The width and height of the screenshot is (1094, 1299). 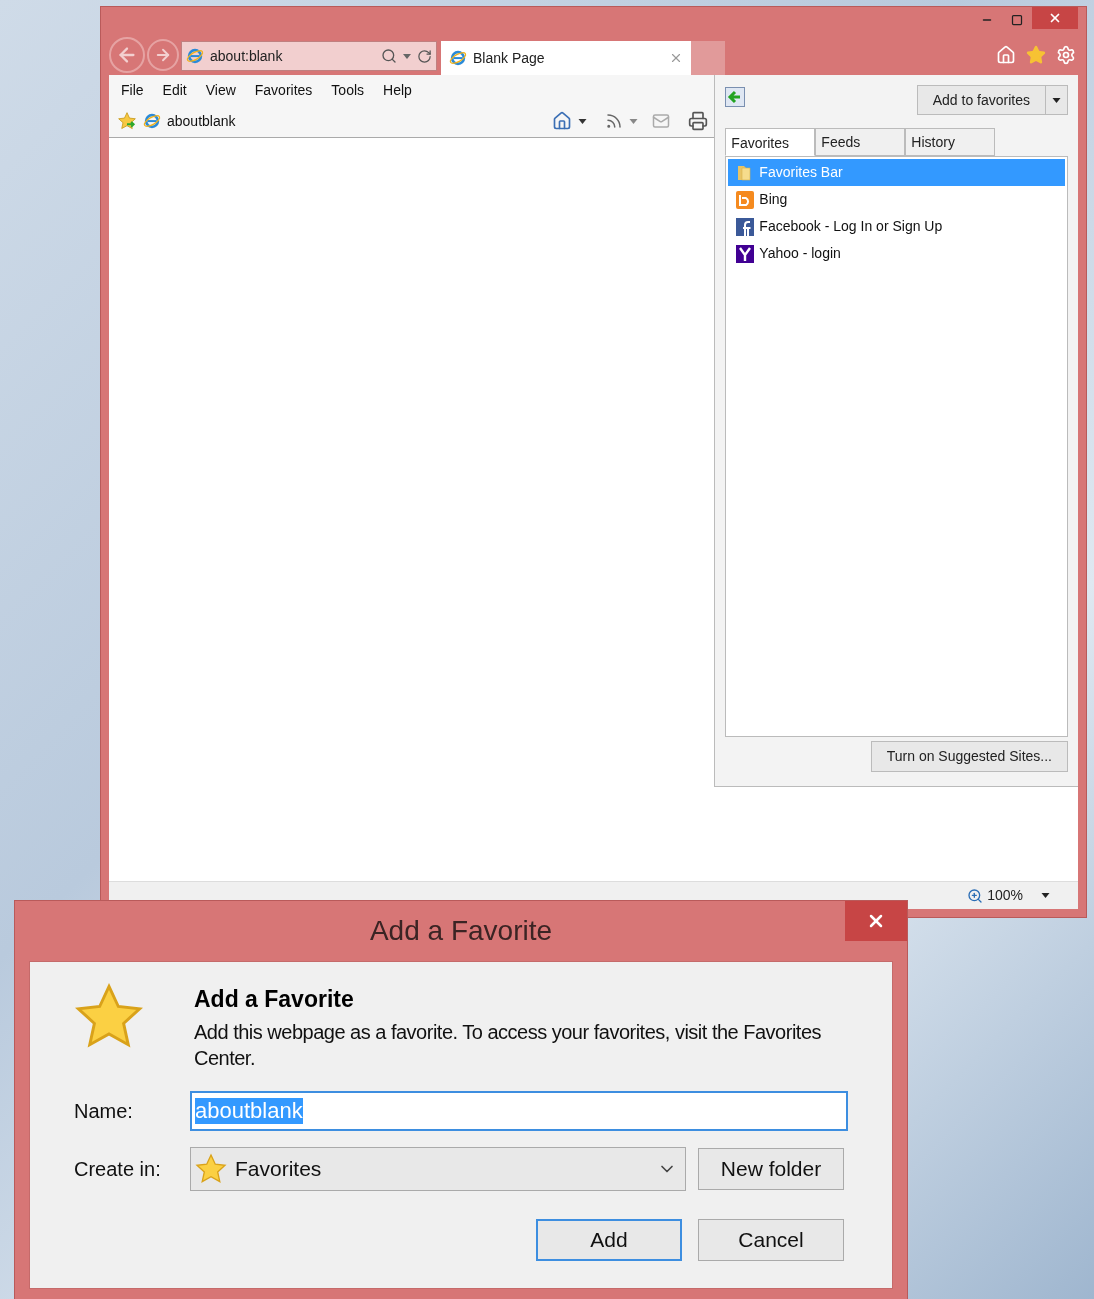 I want to click on zoom-icon, so click(x=975, y=895).